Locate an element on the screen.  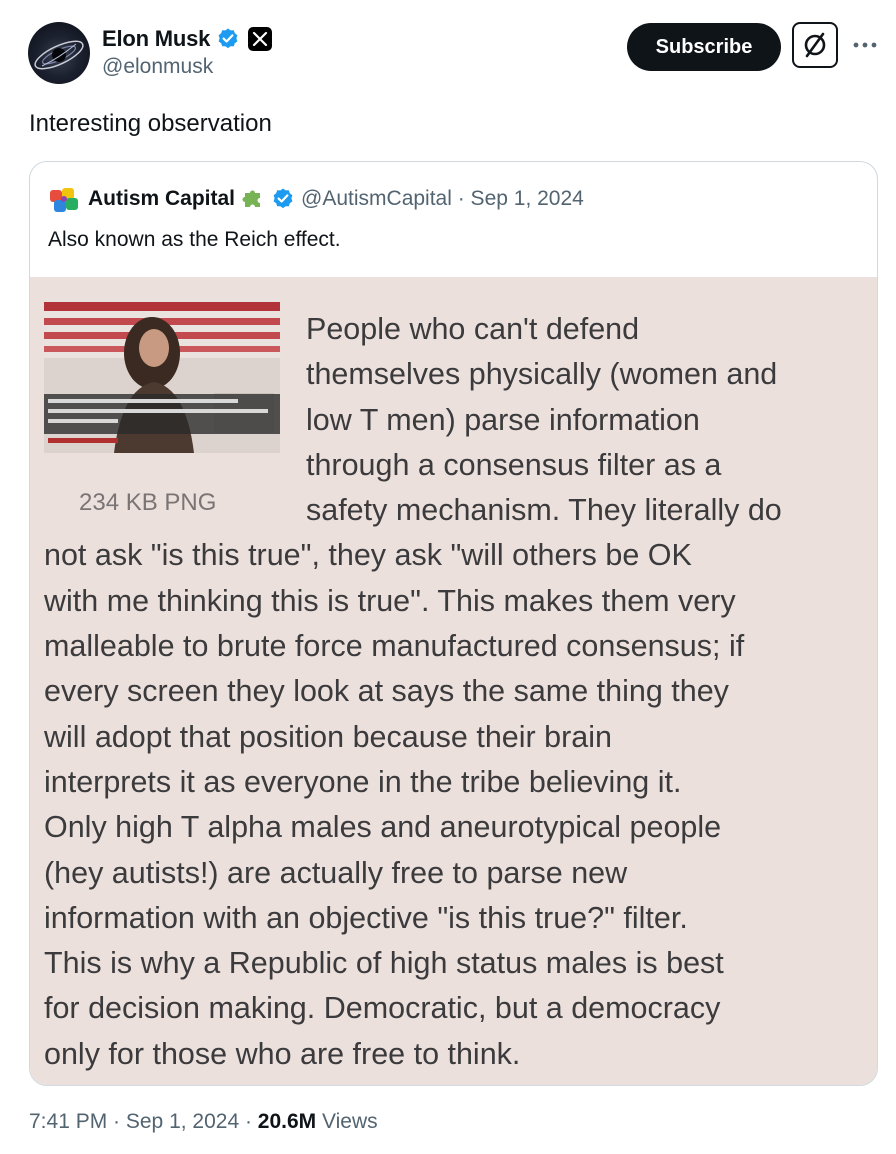
subscribe-button: Subscribe is located at coordinates (704, 47).